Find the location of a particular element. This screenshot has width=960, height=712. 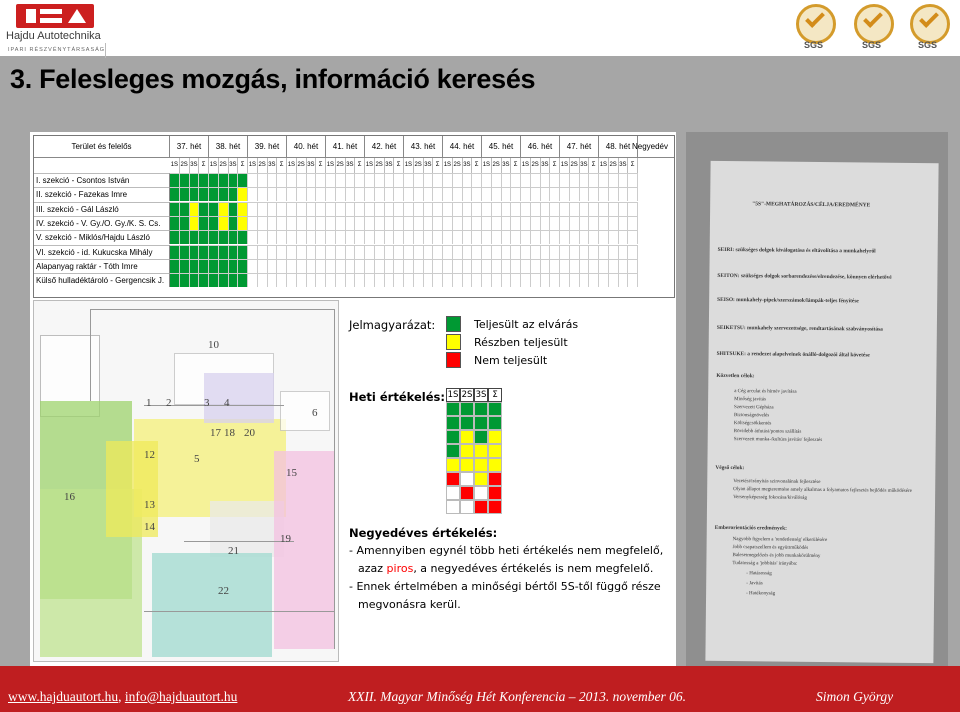

poster-line: Tudatosság a 'jobbítás' irányába: is located at coordinates (765, 564).